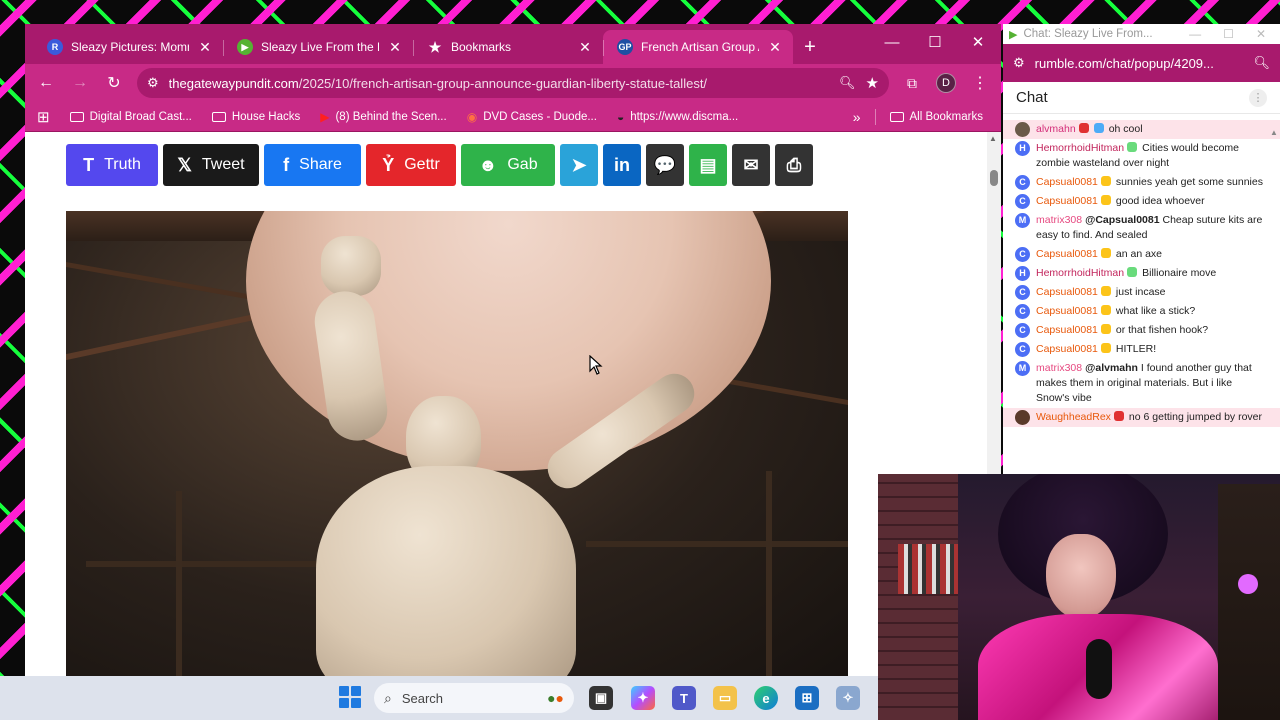 This screenshot has height=720, width=1280. Describe the element at coordinates (1258, 97) in the screenshot. I see `chat-options-icon: ⋮` at that location.